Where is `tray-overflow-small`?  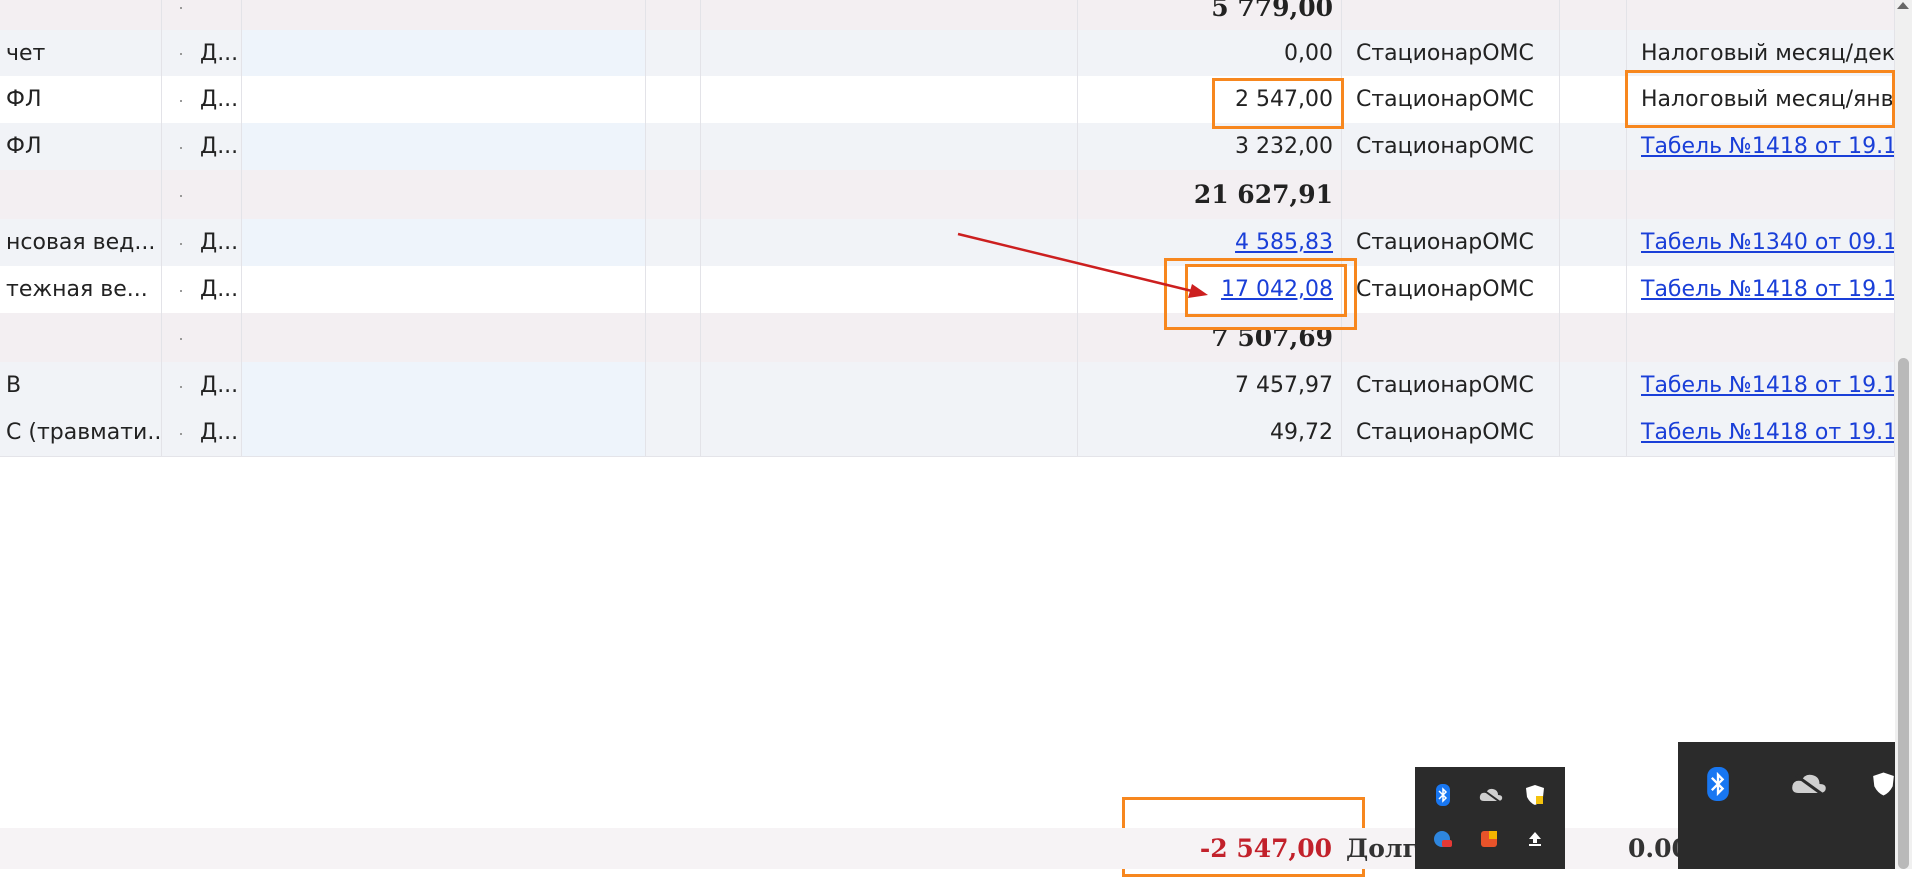 tray-overflow-small is located at coordinates (1490, 818).